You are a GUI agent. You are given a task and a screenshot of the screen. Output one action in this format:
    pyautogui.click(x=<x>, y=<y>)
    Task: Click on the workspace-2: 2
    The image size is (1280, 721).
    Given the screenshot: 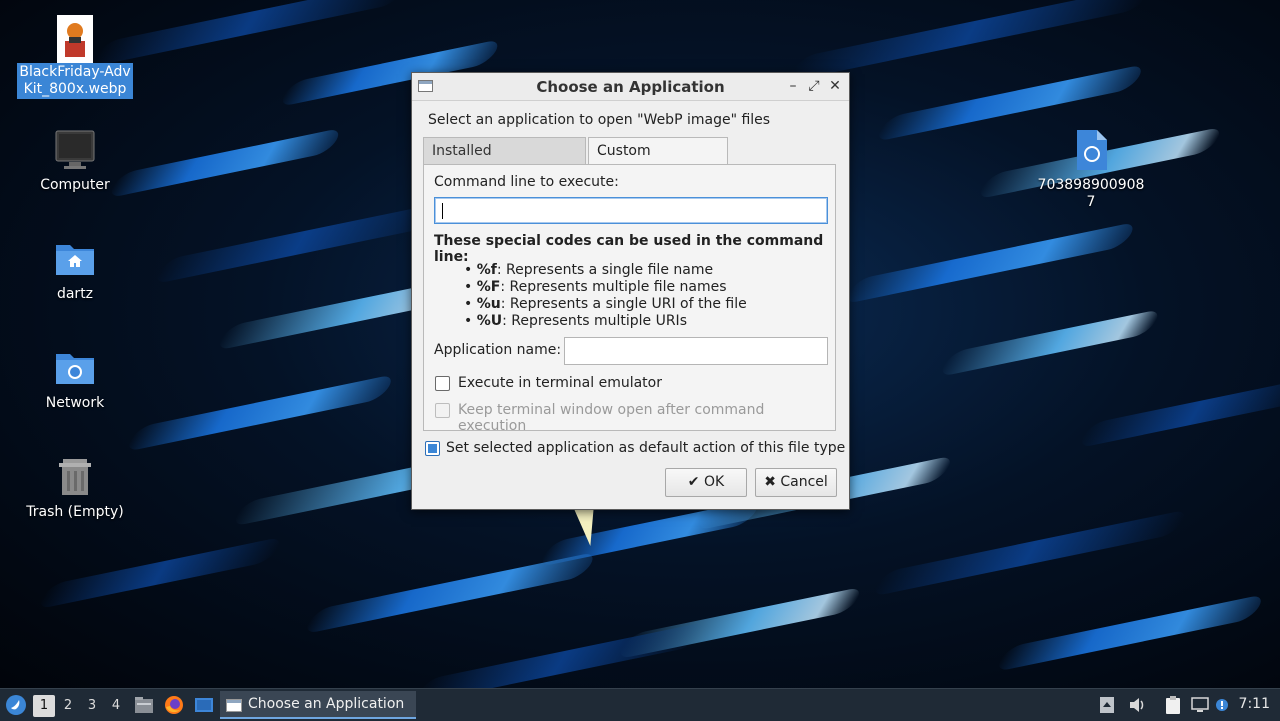 What is the action you would take?
    pyautogui.click(x=68, y=706)
    